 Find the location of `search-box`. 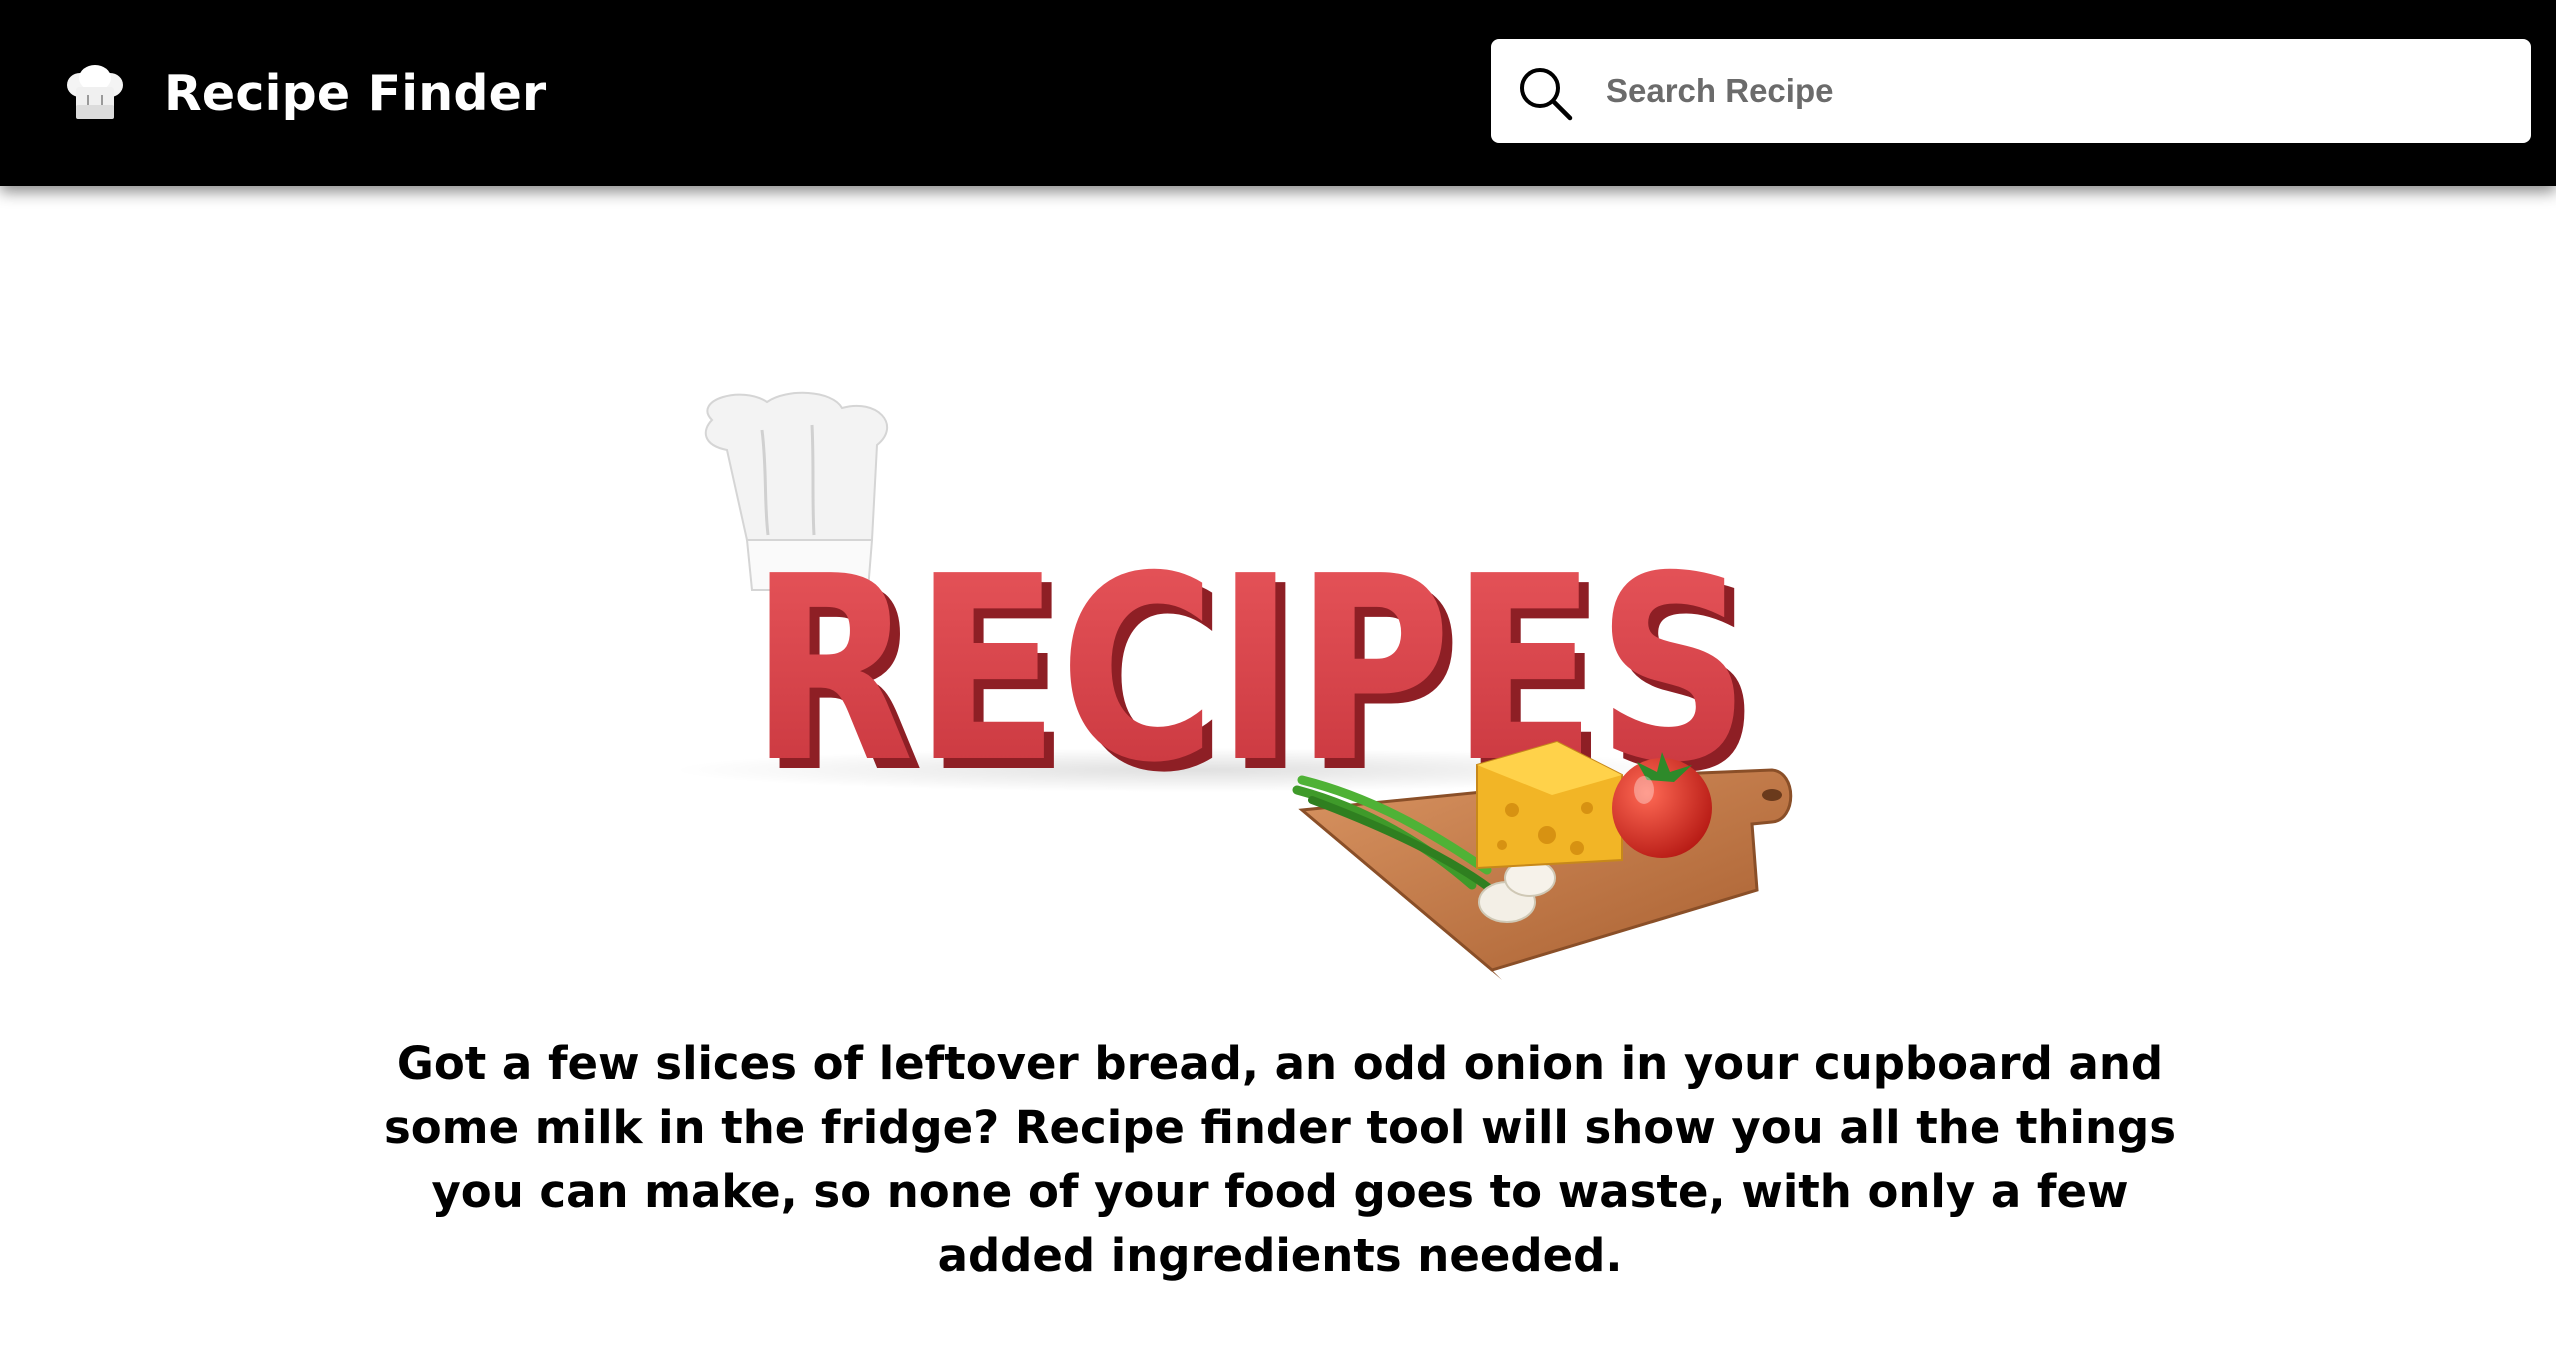

search-box is located at coordinates (2011, 91).